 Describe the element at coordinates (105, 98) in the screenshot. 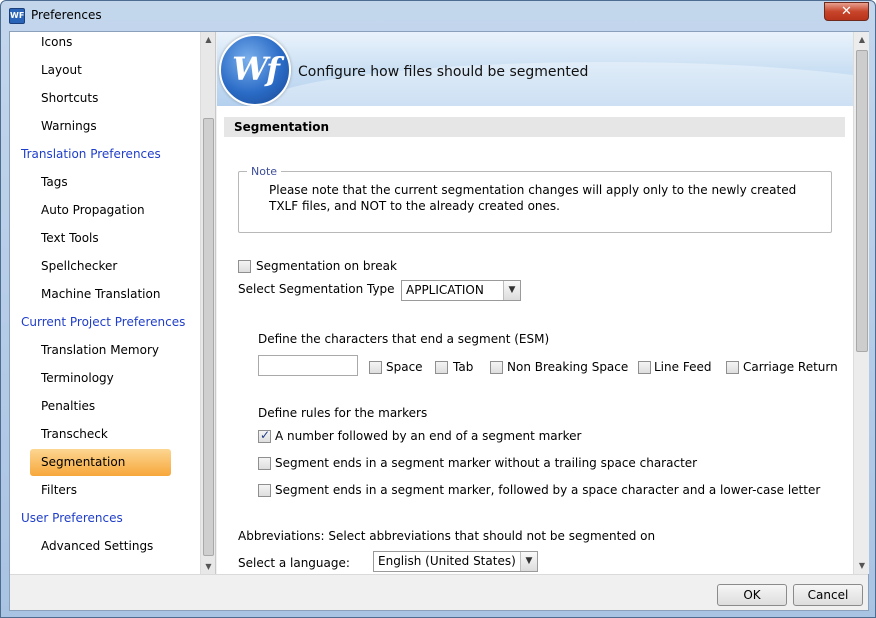

I see `sidebar-item-shortcuts: Shortcuts` at that location.